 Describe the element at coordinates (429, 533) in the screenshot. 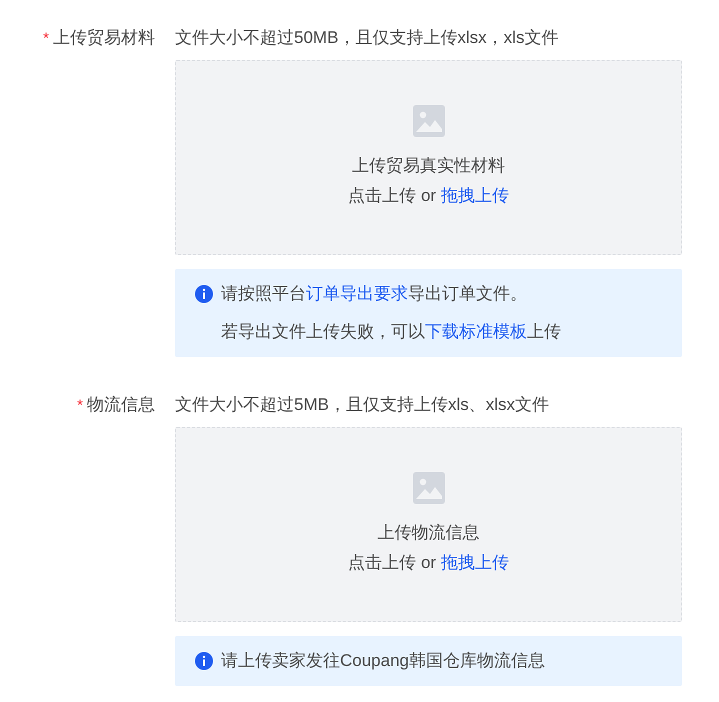

I see `upload-title: 上传物流信息` at that location.